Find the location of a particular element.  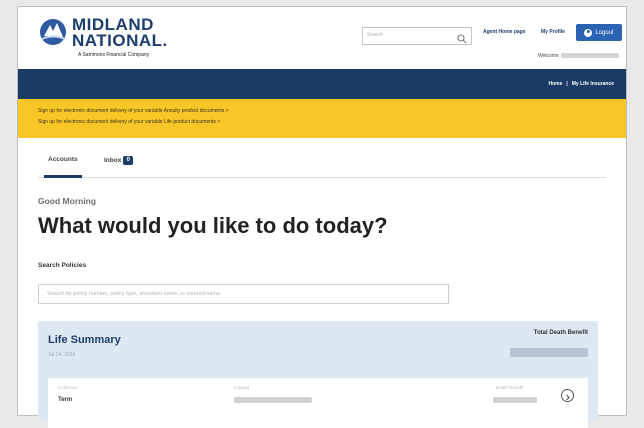

logo-line-2: NATIONAL. is located at coordinates (120, 40).